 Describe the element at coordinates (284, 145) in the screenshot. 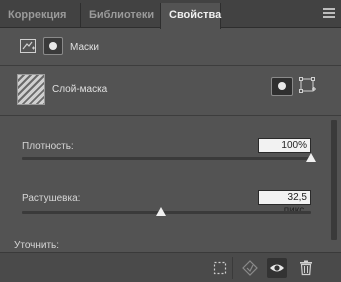

I see `density-input: 100%` at that location.